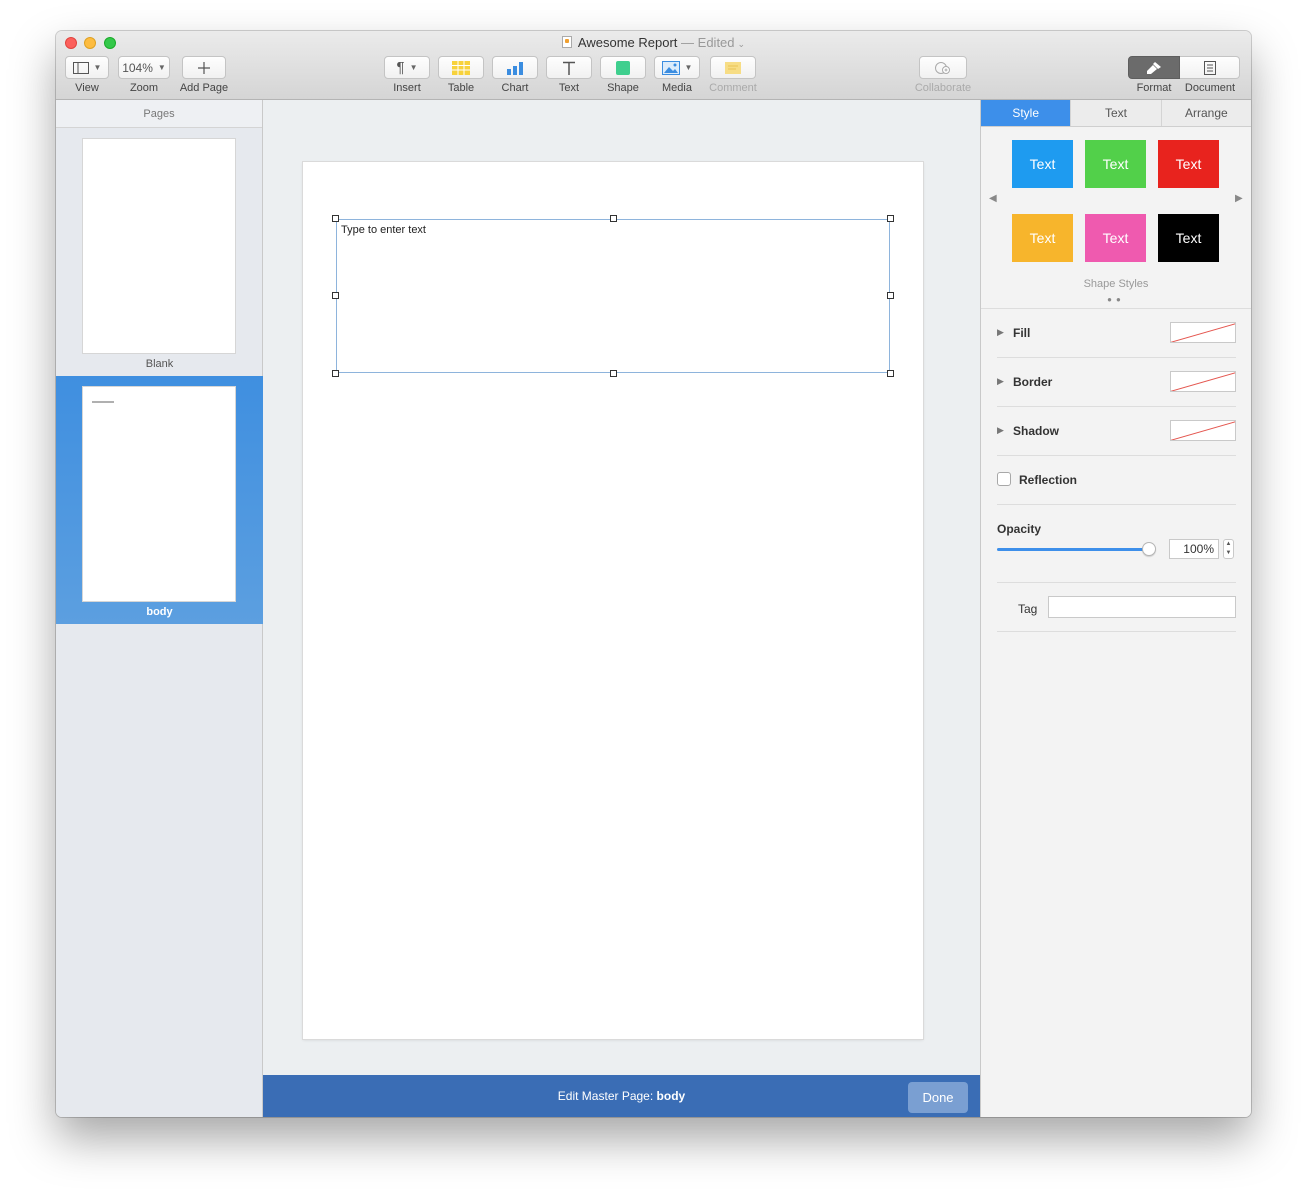 This screenshot has width=1307, height=1197. What do you see at coordinates (1116, 383) in the screenshot?
I see `border-row: ▶ Border` at bounding box center [1116, 383].